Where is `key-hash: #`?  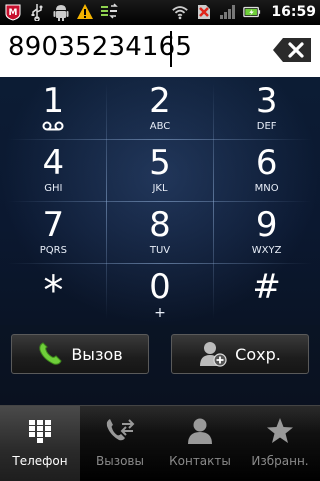 key-hash: # is located at coordinates (266, 294).